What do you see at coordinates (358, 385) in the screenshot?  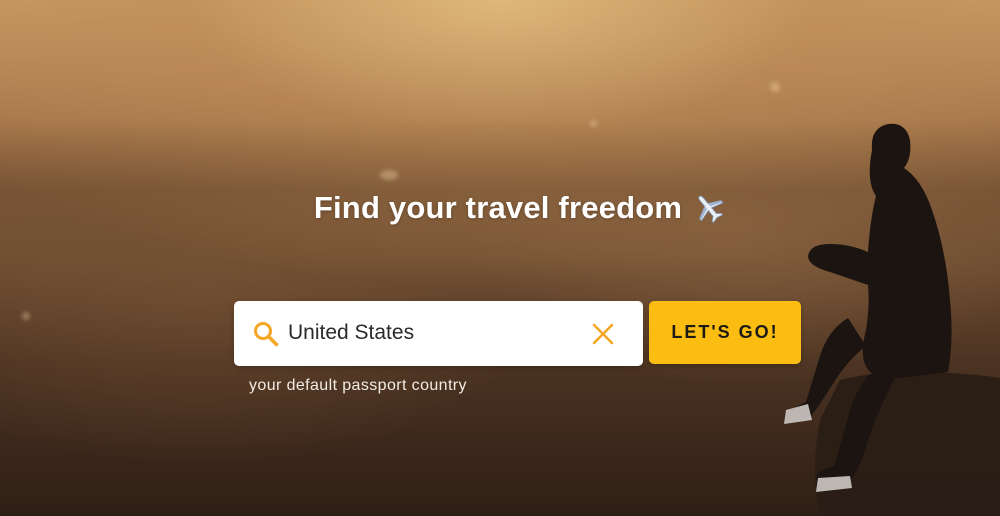 I see `helper-text: your default passport country` at bounding box center [358, 385].